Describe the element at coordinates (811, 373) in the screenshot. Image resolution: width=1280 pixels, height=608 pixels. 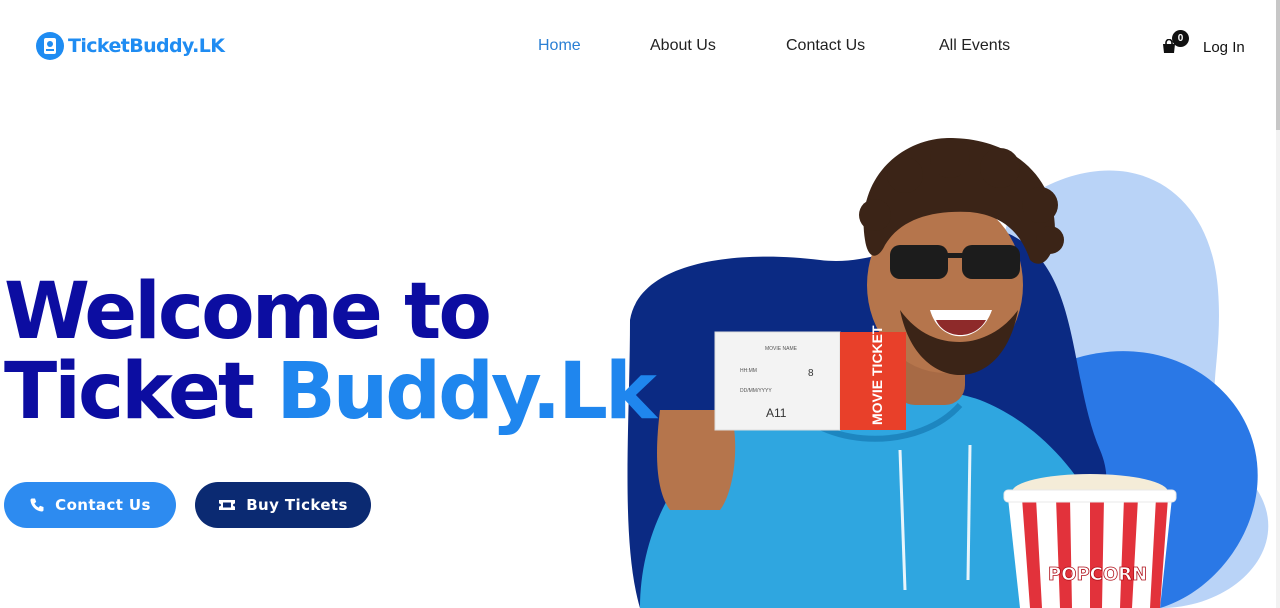
I see `svg-text: 8` at that location.